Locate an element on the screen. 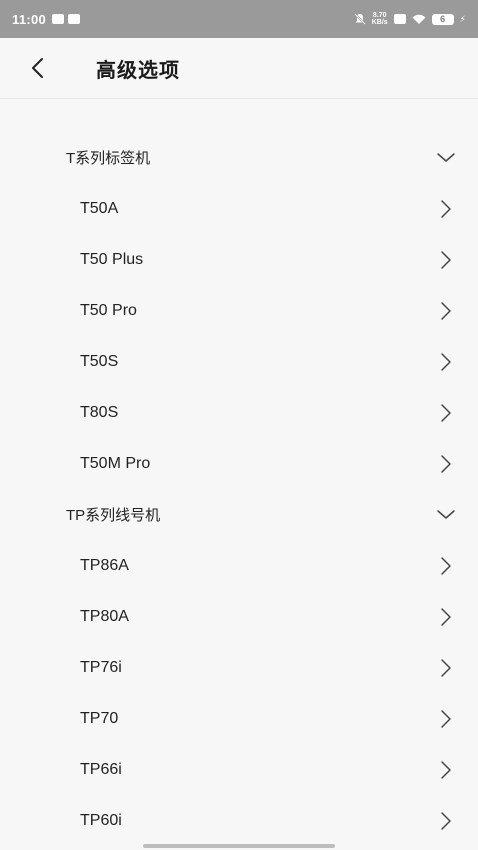 This screenshot has height=850, width=478. chevron-left-icon is located at coordinates (37, 68).